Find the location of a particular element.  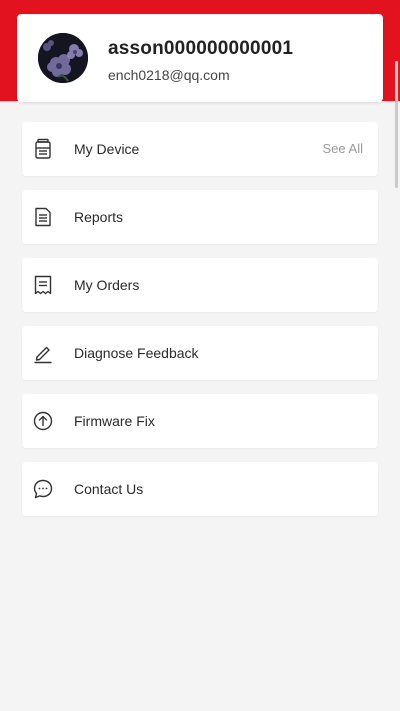

scrollbar is located at coordinates (396, 124).